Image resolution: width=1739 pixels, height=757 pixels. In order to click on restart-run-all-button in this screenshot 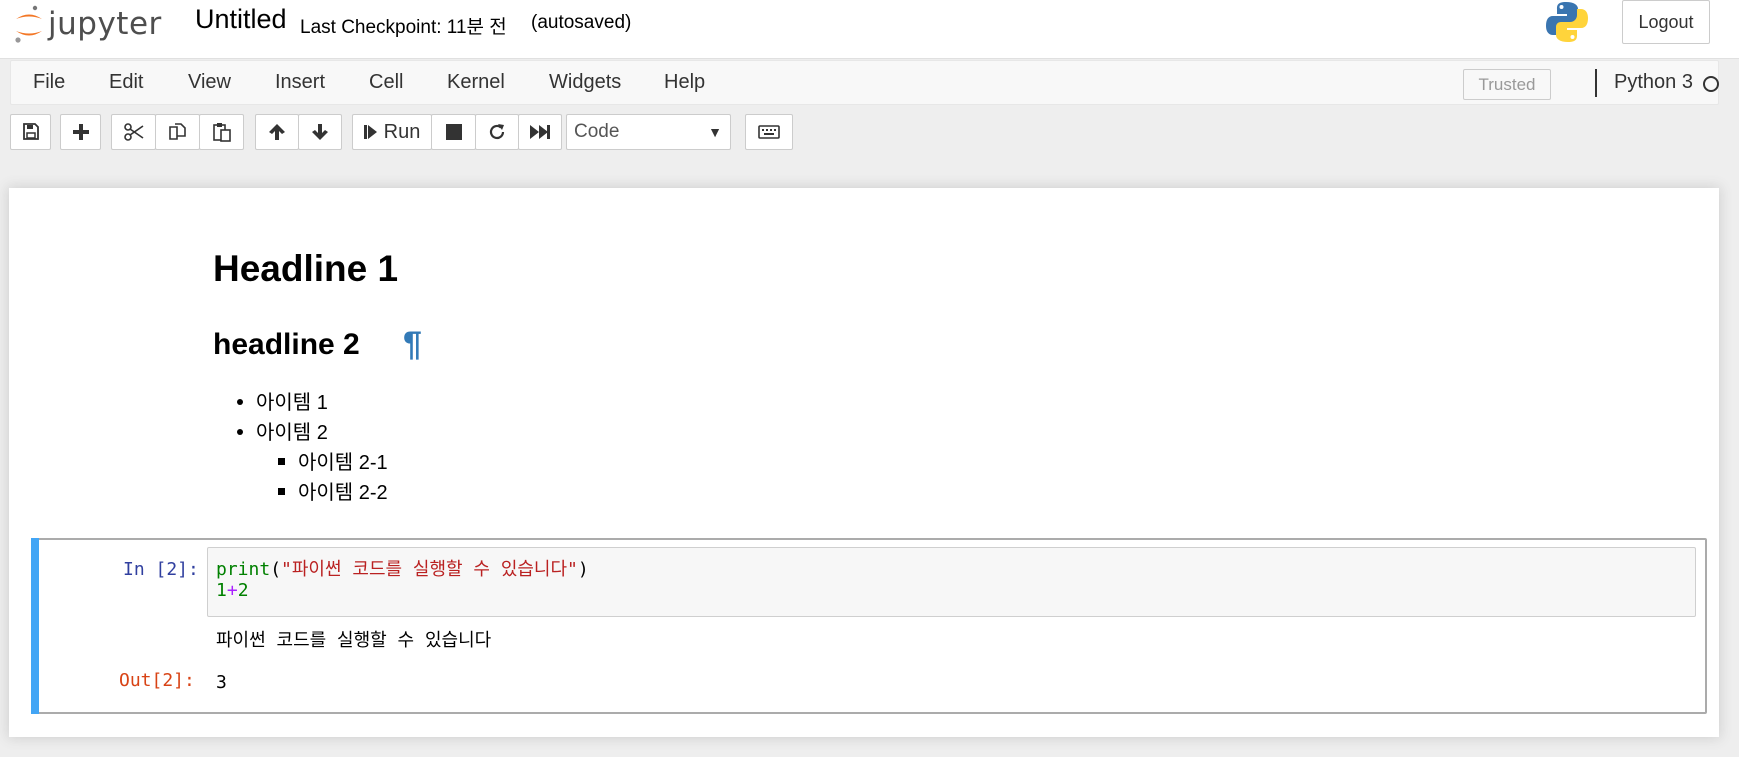, I will do `click(540, 132)`.